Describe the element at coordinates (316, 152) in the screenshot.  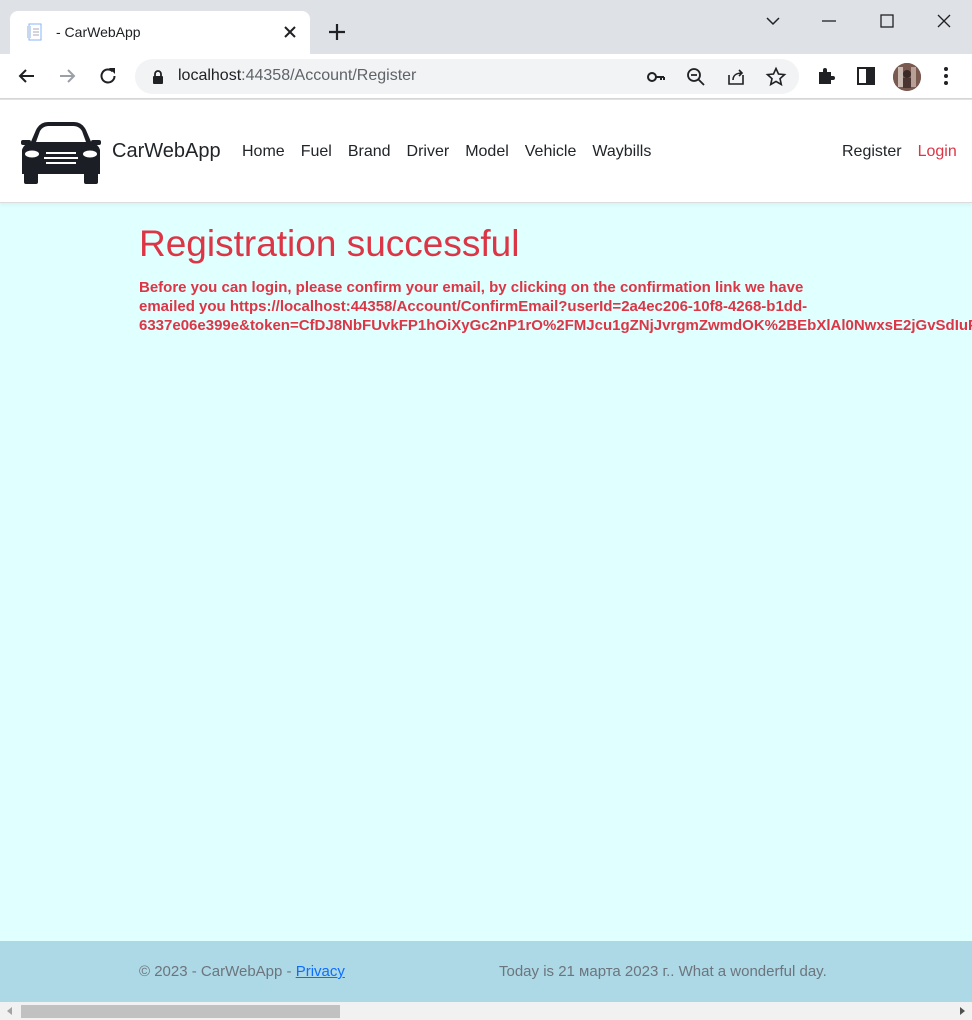
I see `nav-fuel: Fuel` at that location.